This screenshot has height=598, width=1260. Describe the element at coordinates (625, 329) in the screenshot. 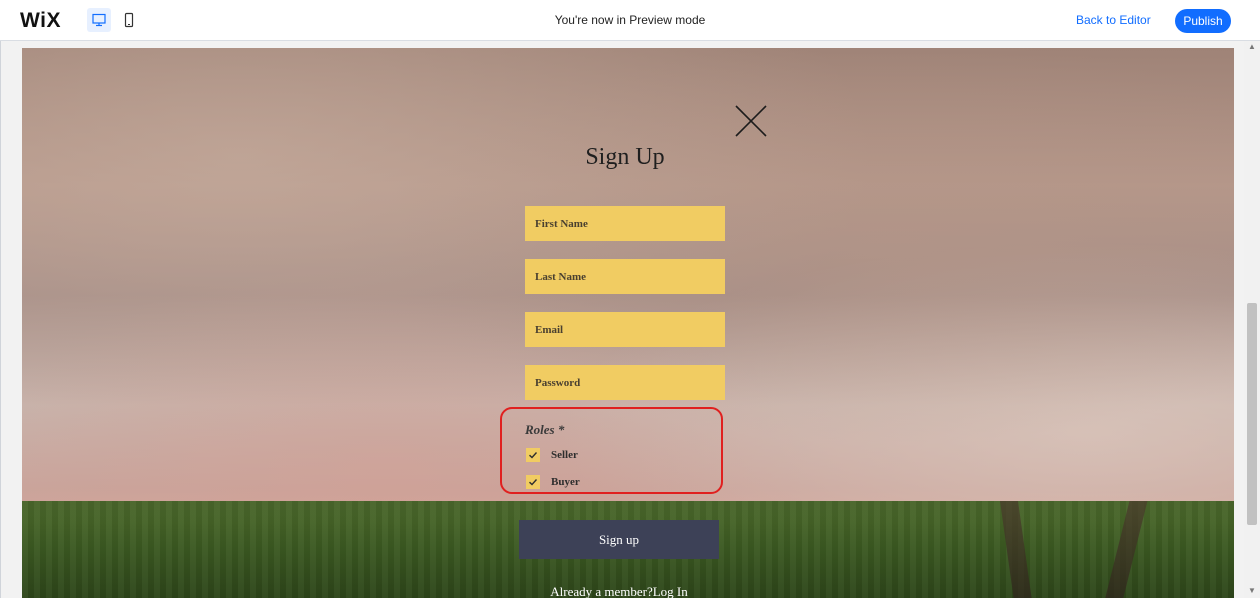

I see `email-input` at that location.